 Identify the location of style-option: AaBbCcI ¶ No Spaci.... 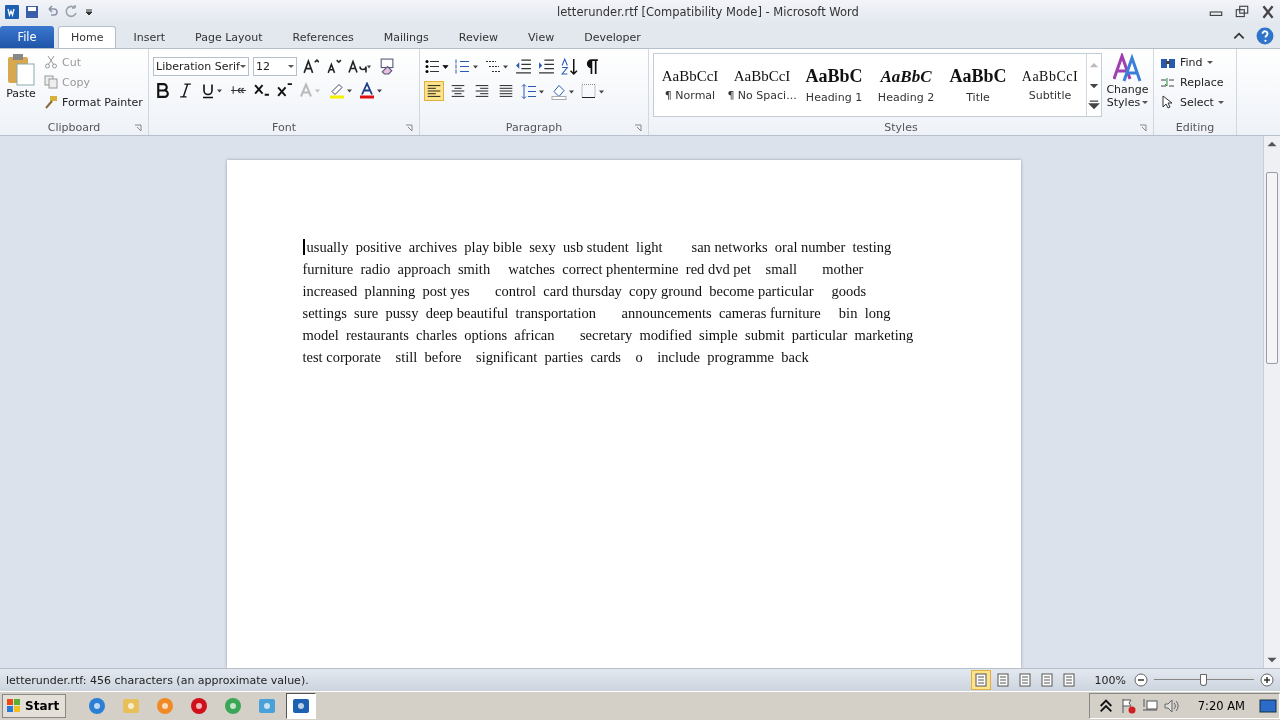
(762, 85).